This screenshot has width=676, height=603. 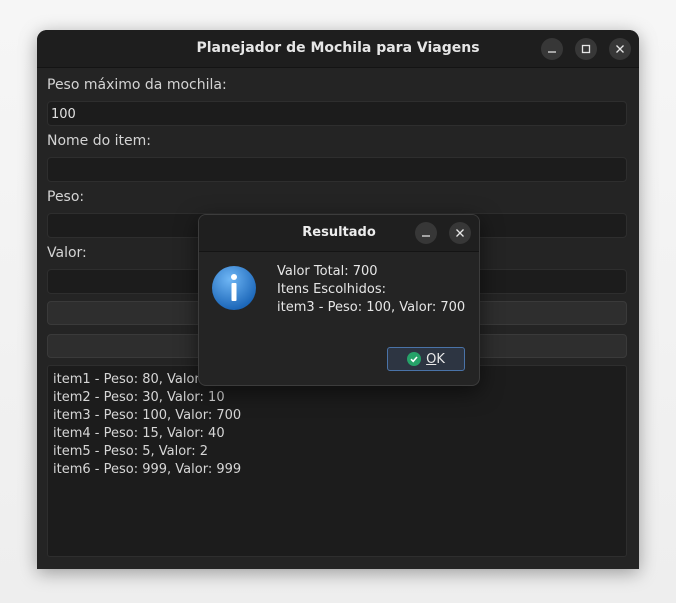 I want to click on check-icon, so click(x=414, y=359).